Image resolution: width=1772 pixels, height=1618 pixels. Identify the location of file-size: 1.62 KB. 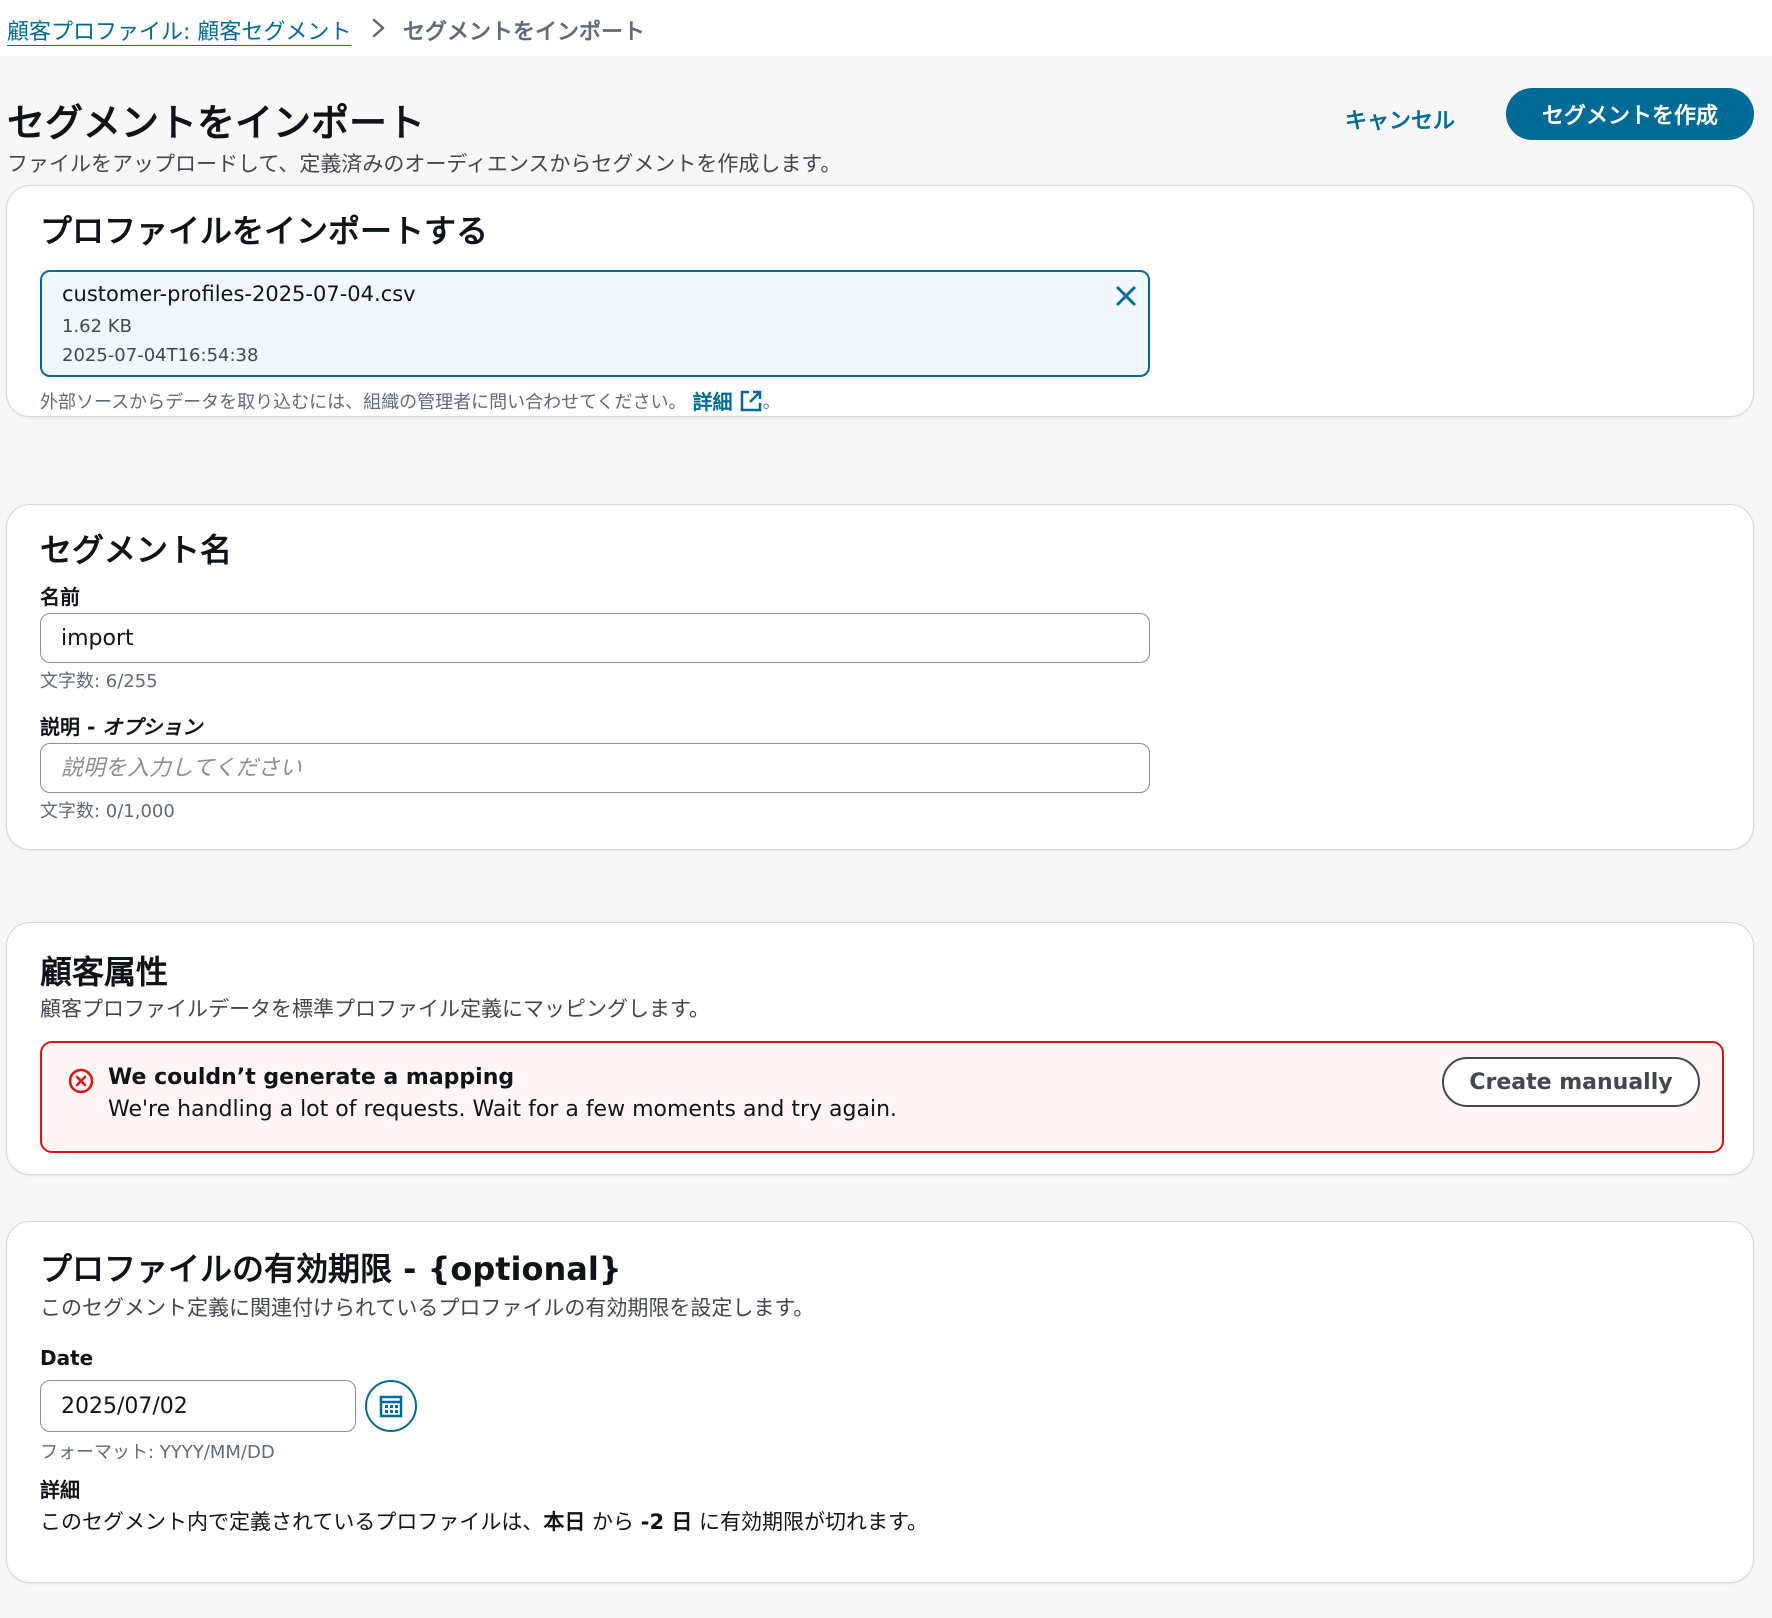
(97, 326).